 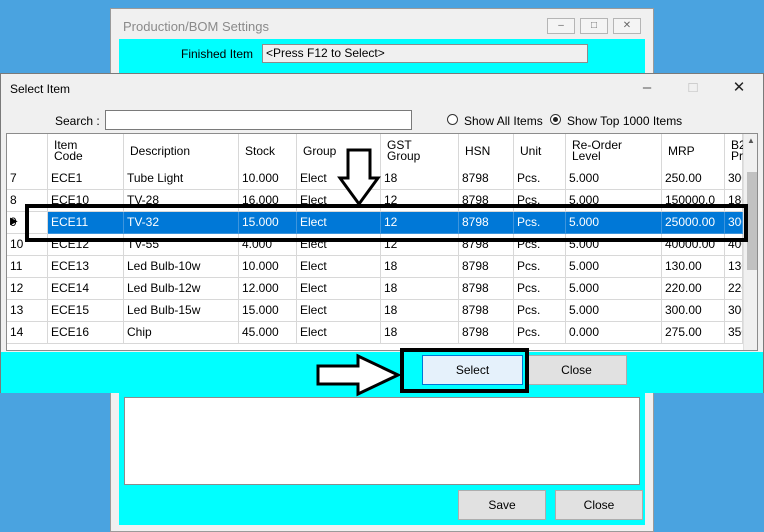 What do you see at coordinates (386, 223) in the screenshot?
I see `highlight-row-box` at bounding box center [386, 223].